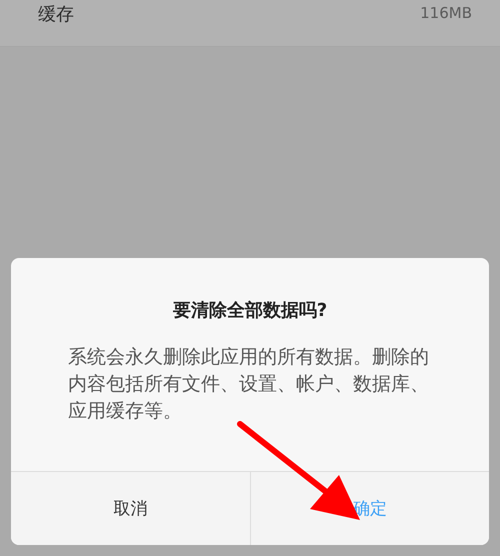 The image size is (500, 556). What do you see at coordinates (250, 23) in the screenshot?
I see `settings-row: 缓存 116MB` at bounding box center [250, 23].